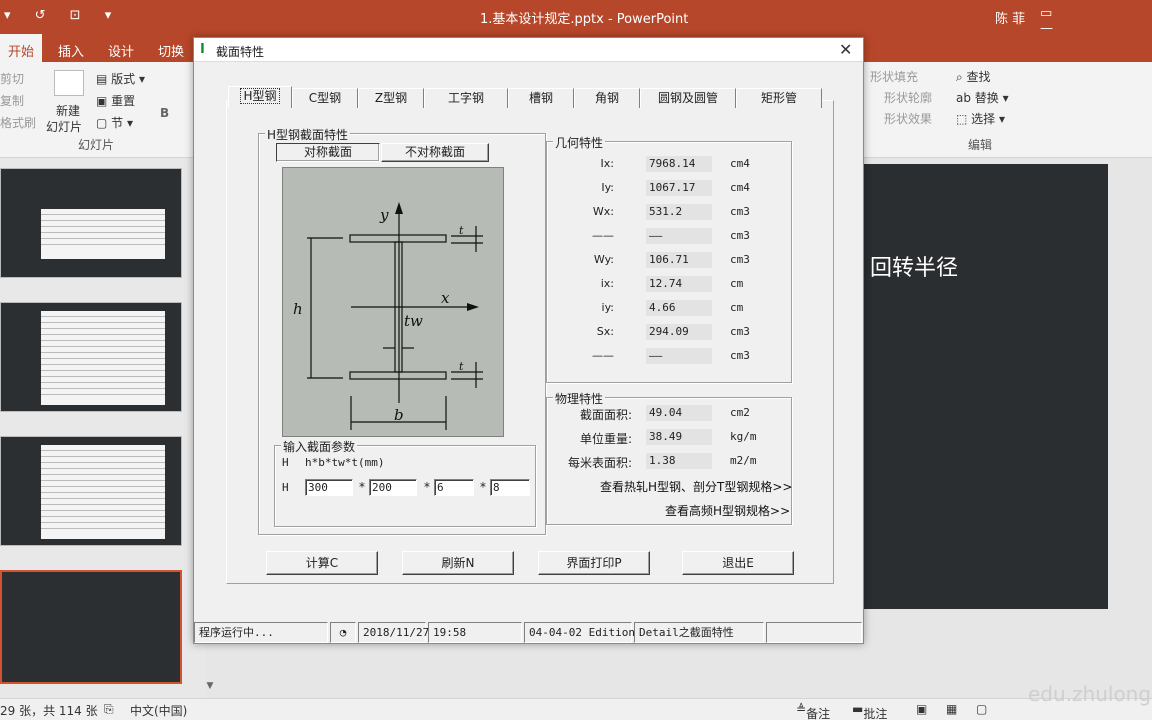  I want to click on normal-view-icon: ▣, so click(921, 709).